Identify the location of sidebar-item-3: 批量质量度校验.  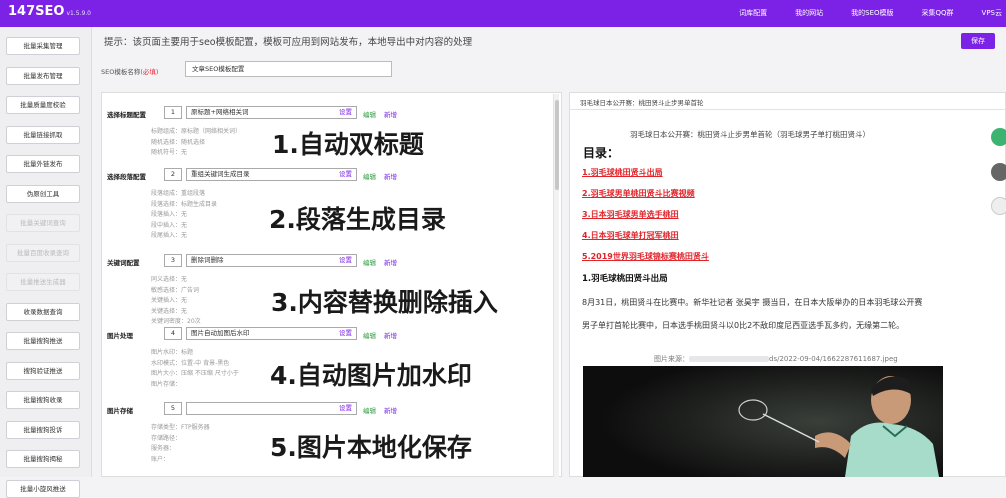
(43, 105).